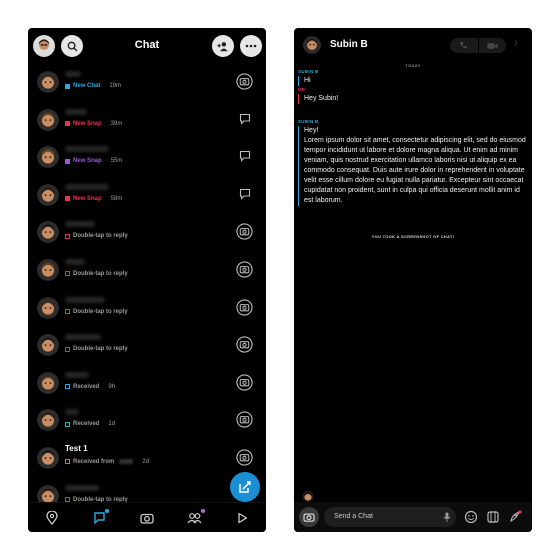 This screenshot has width=560, height=560. Describe the element at coordinates (52, 518) in the screenshot. I see `nav-map` at that location.